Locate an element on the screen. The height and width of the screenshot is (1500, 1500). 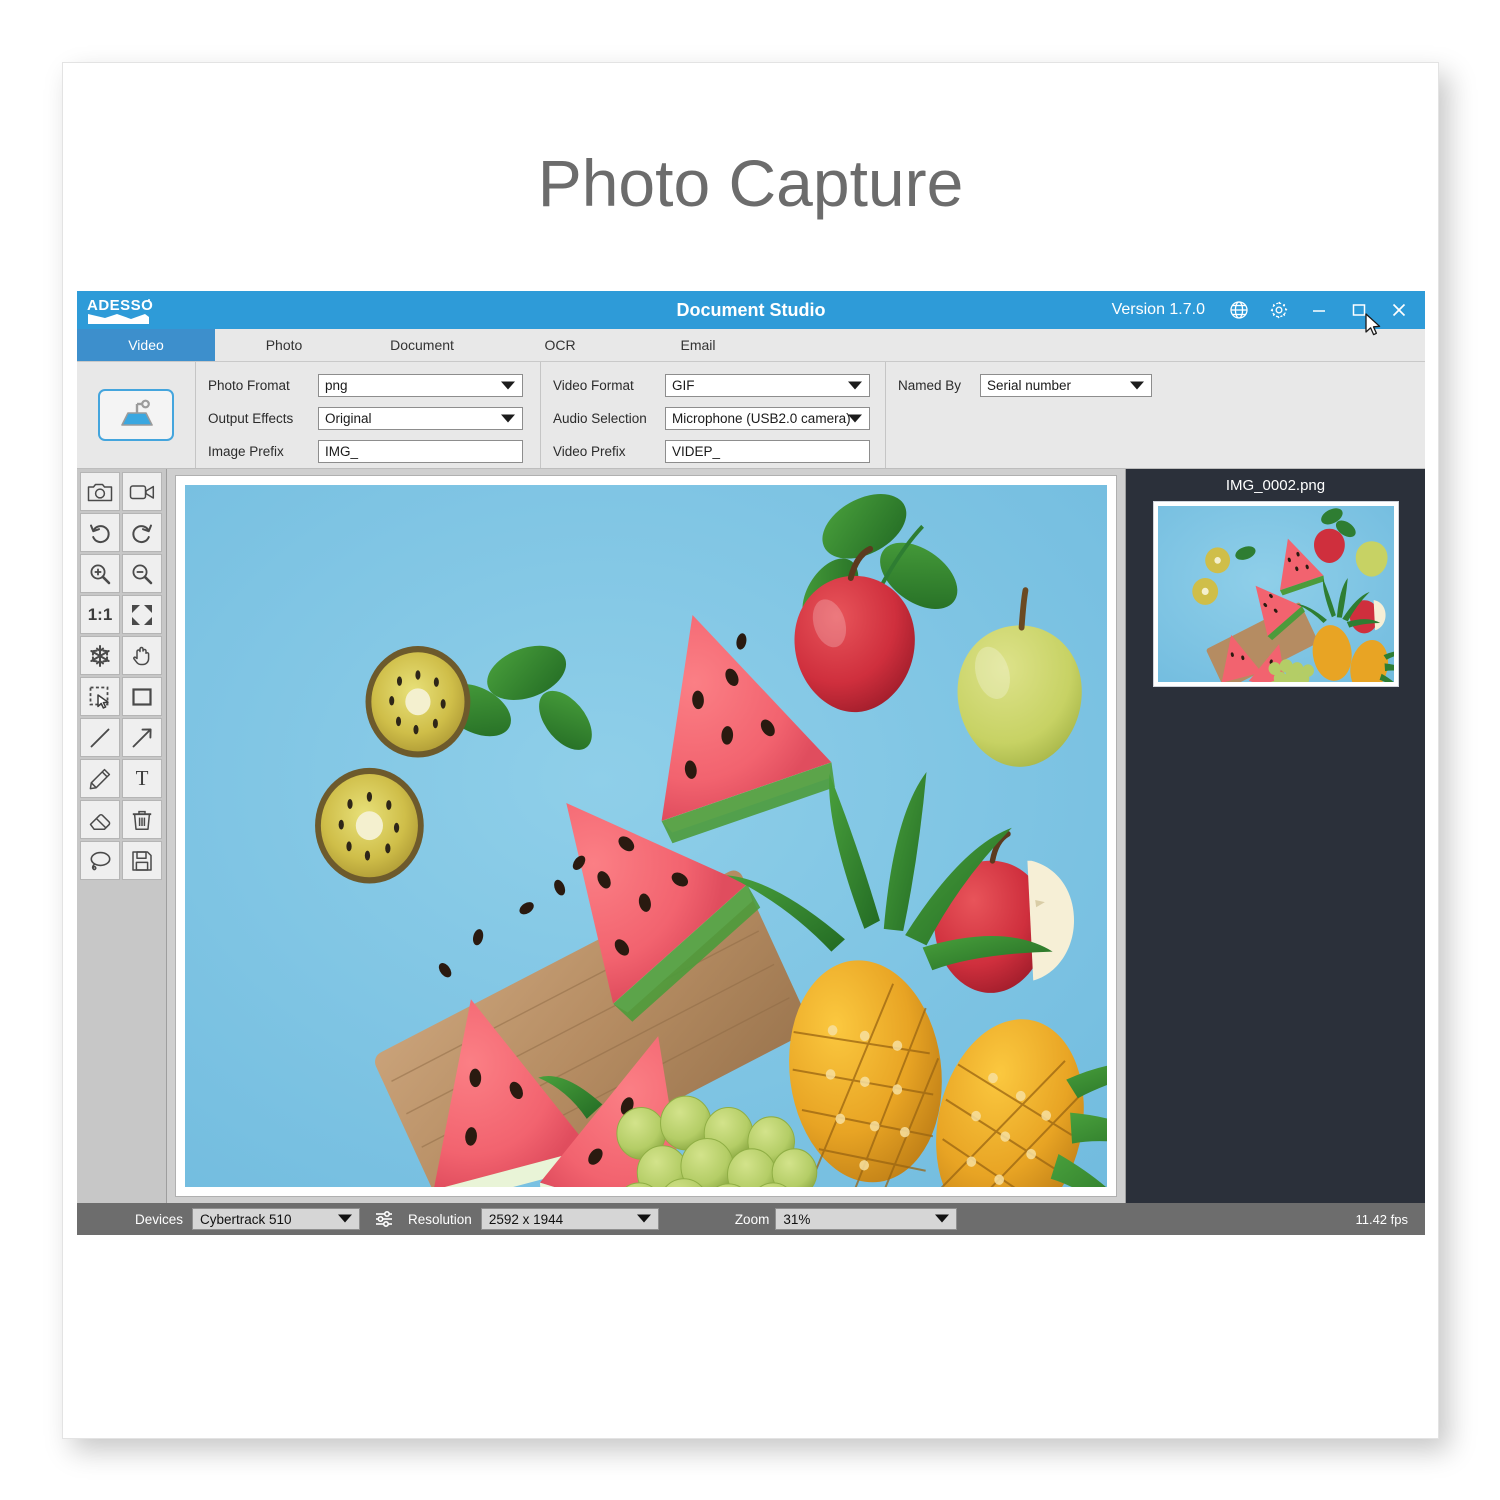
rectangle-icon is located at coordinates (142, 696).